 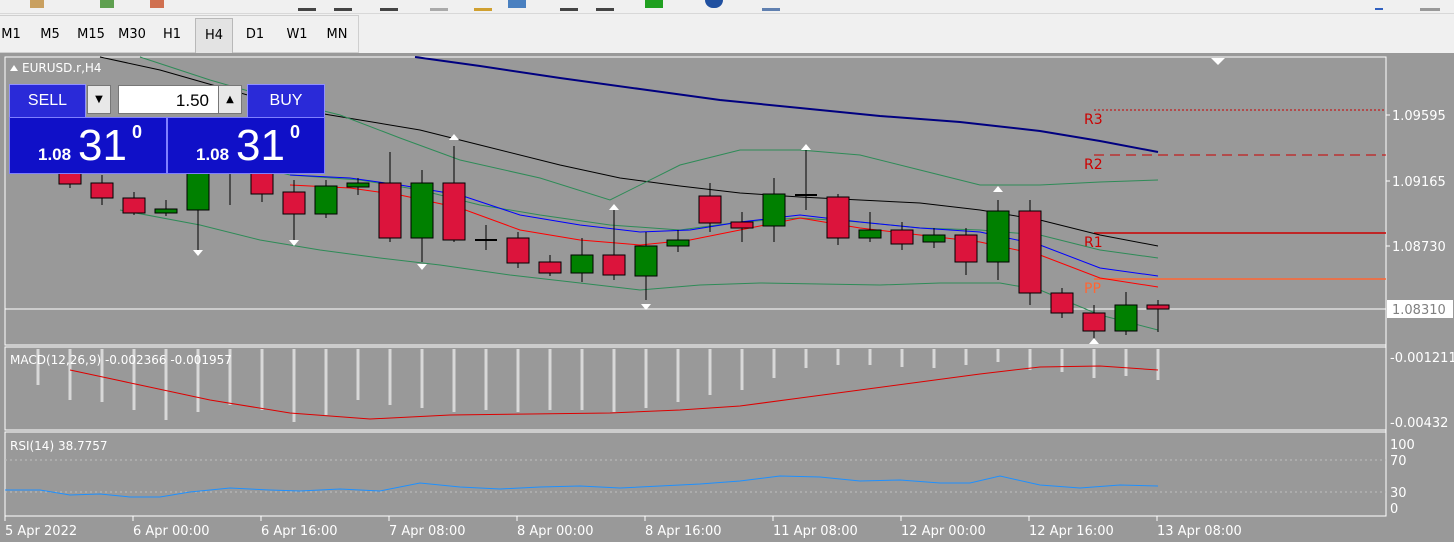 What do you see at coordinates (91, 35) in the screenshot?
I see `tf-m15: M15` at bounding box center [91, 35].